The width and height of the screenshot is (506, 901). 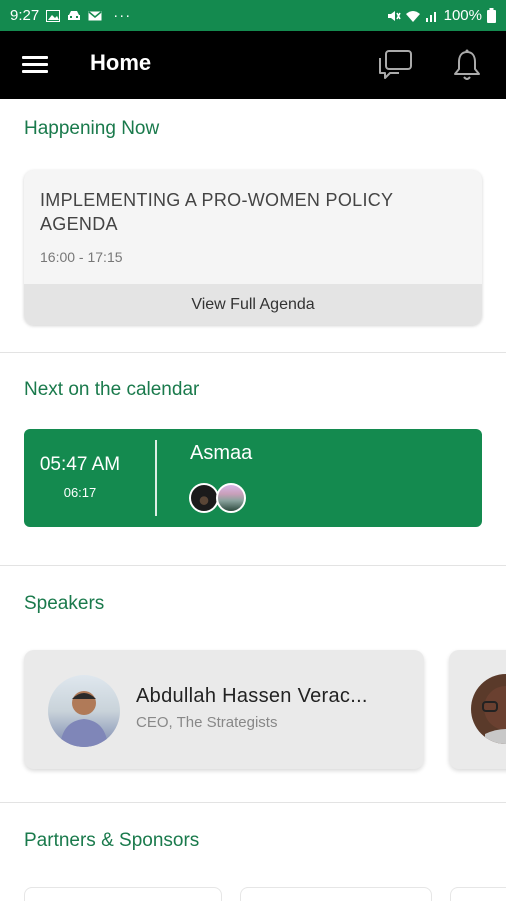 I want to click on battery-percent: 100%, so click(x=462, y=15).